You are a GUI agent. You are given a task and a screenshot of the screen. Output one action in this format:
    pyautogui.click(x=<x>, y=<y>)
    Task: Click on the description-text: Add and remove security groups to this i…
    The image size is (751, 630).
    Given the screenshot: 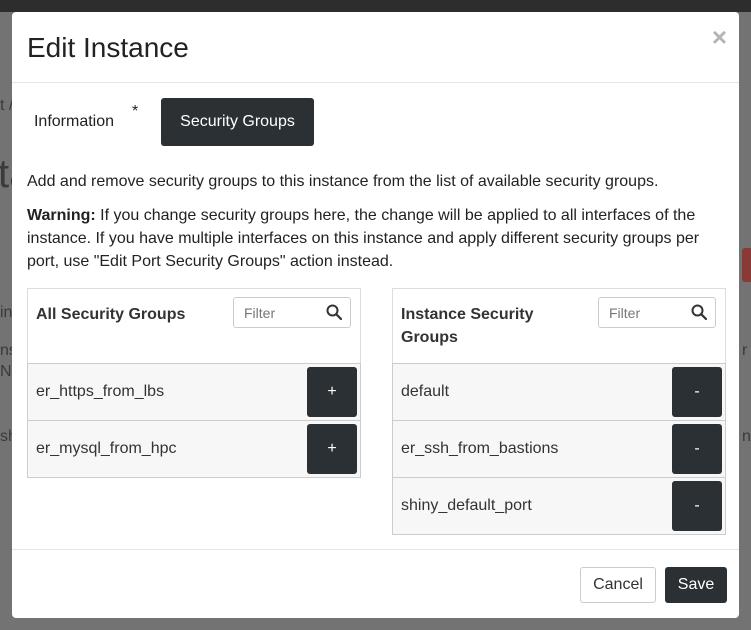 What is the action you would take?
    pyautogui.click(x=343, y=181)
    